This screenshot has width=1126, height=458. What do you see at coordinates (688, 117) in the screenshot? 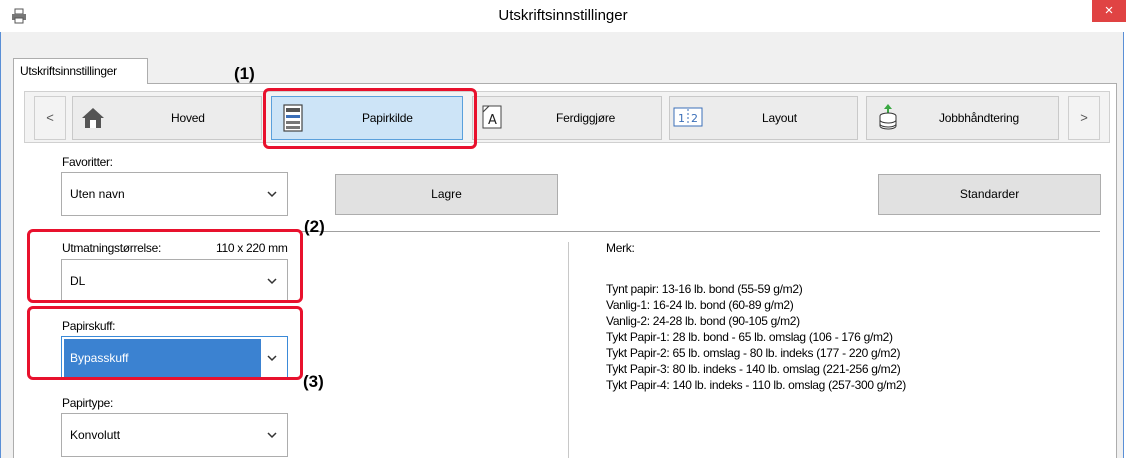
I see `layout-icon: 1 2` at bounding box center [688, 117].